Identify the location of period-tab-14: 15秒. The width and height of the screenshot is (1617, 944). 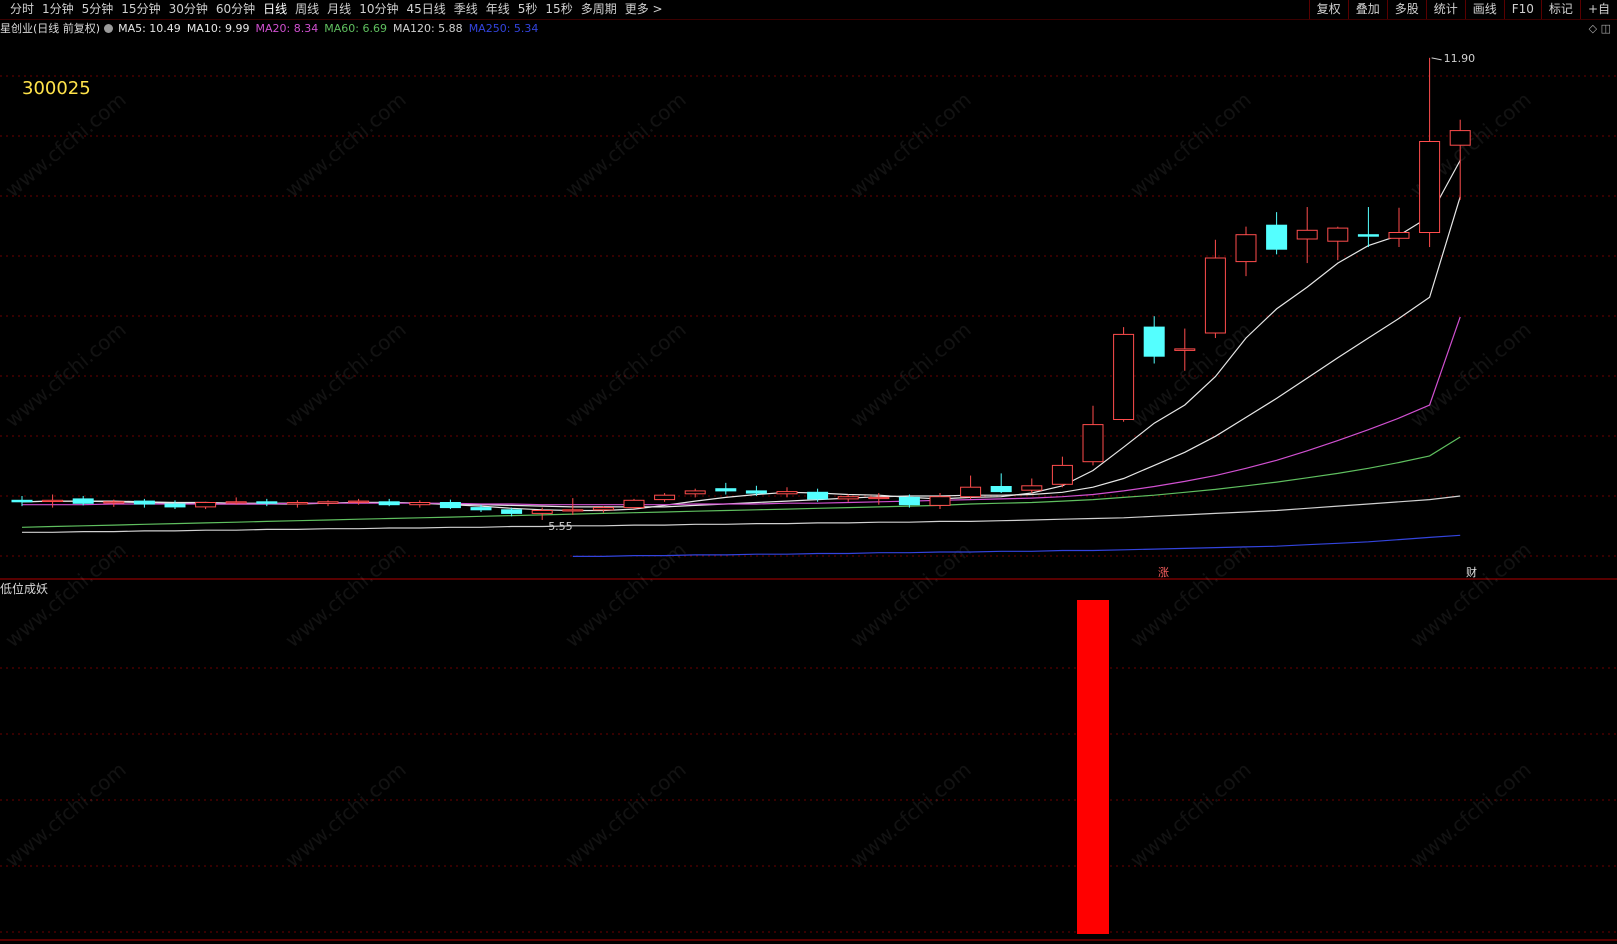
(558, 9).